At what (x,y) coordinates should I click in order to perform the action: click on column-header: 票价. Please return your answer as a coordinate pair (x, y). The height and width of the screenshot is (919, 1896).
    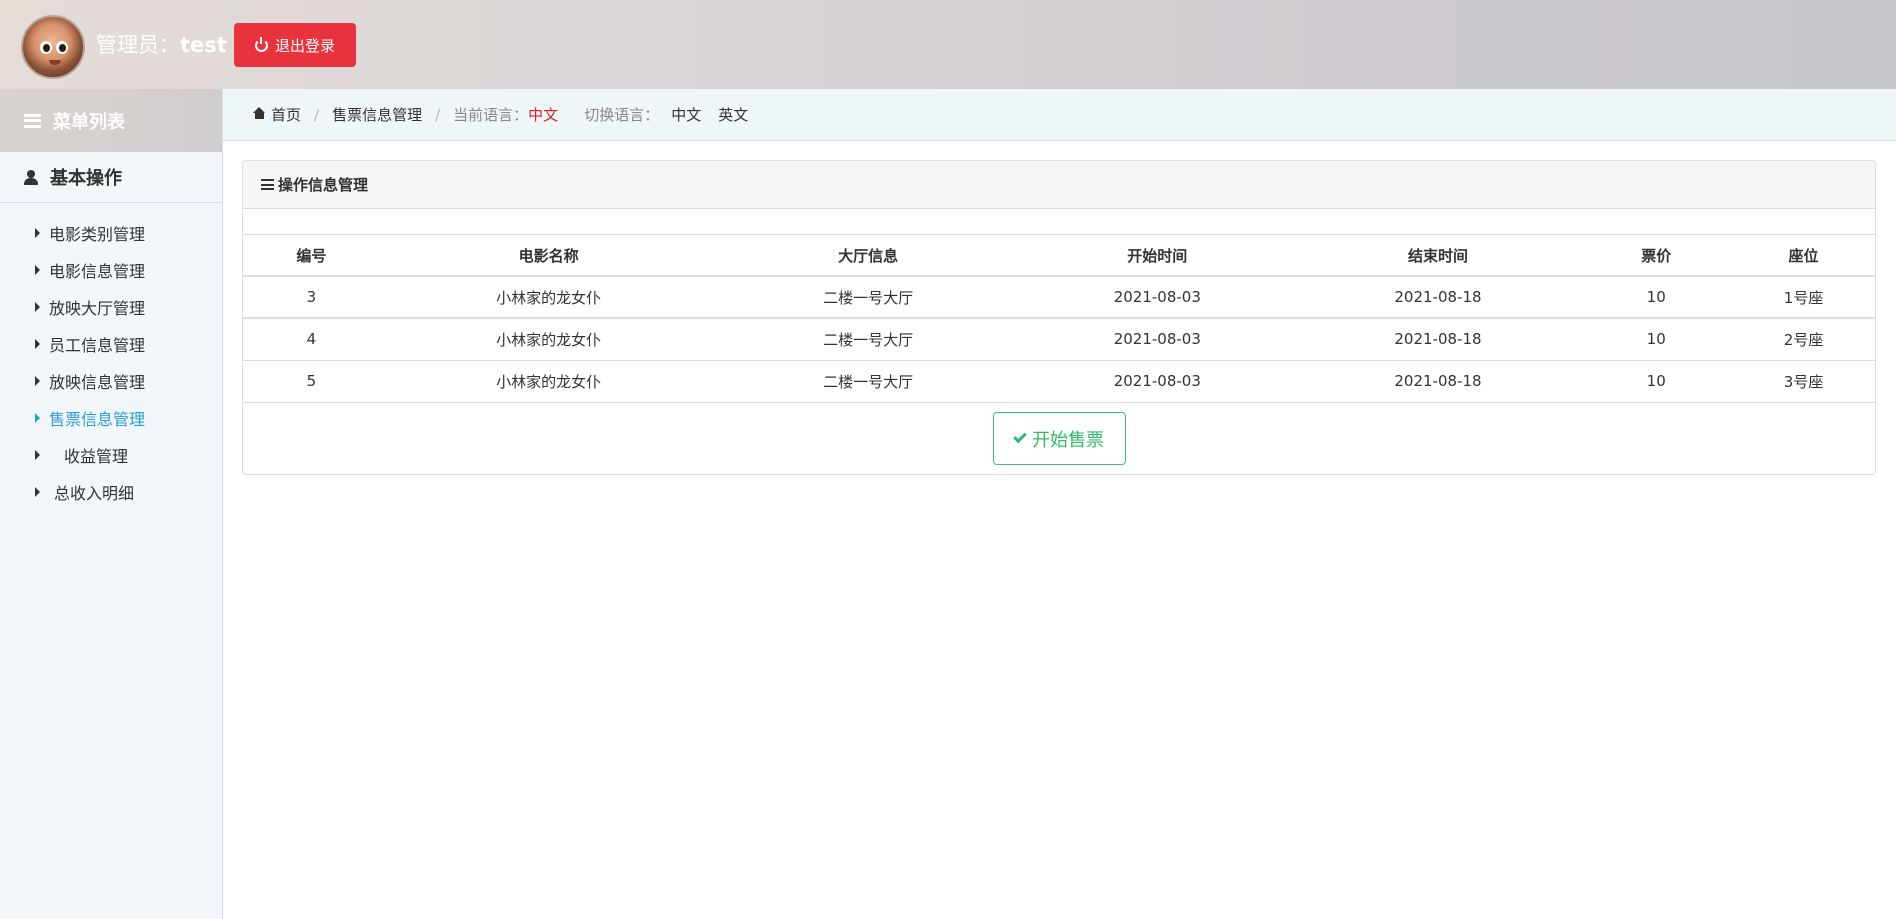
    Looking at the image, I should click on (1656, 256).